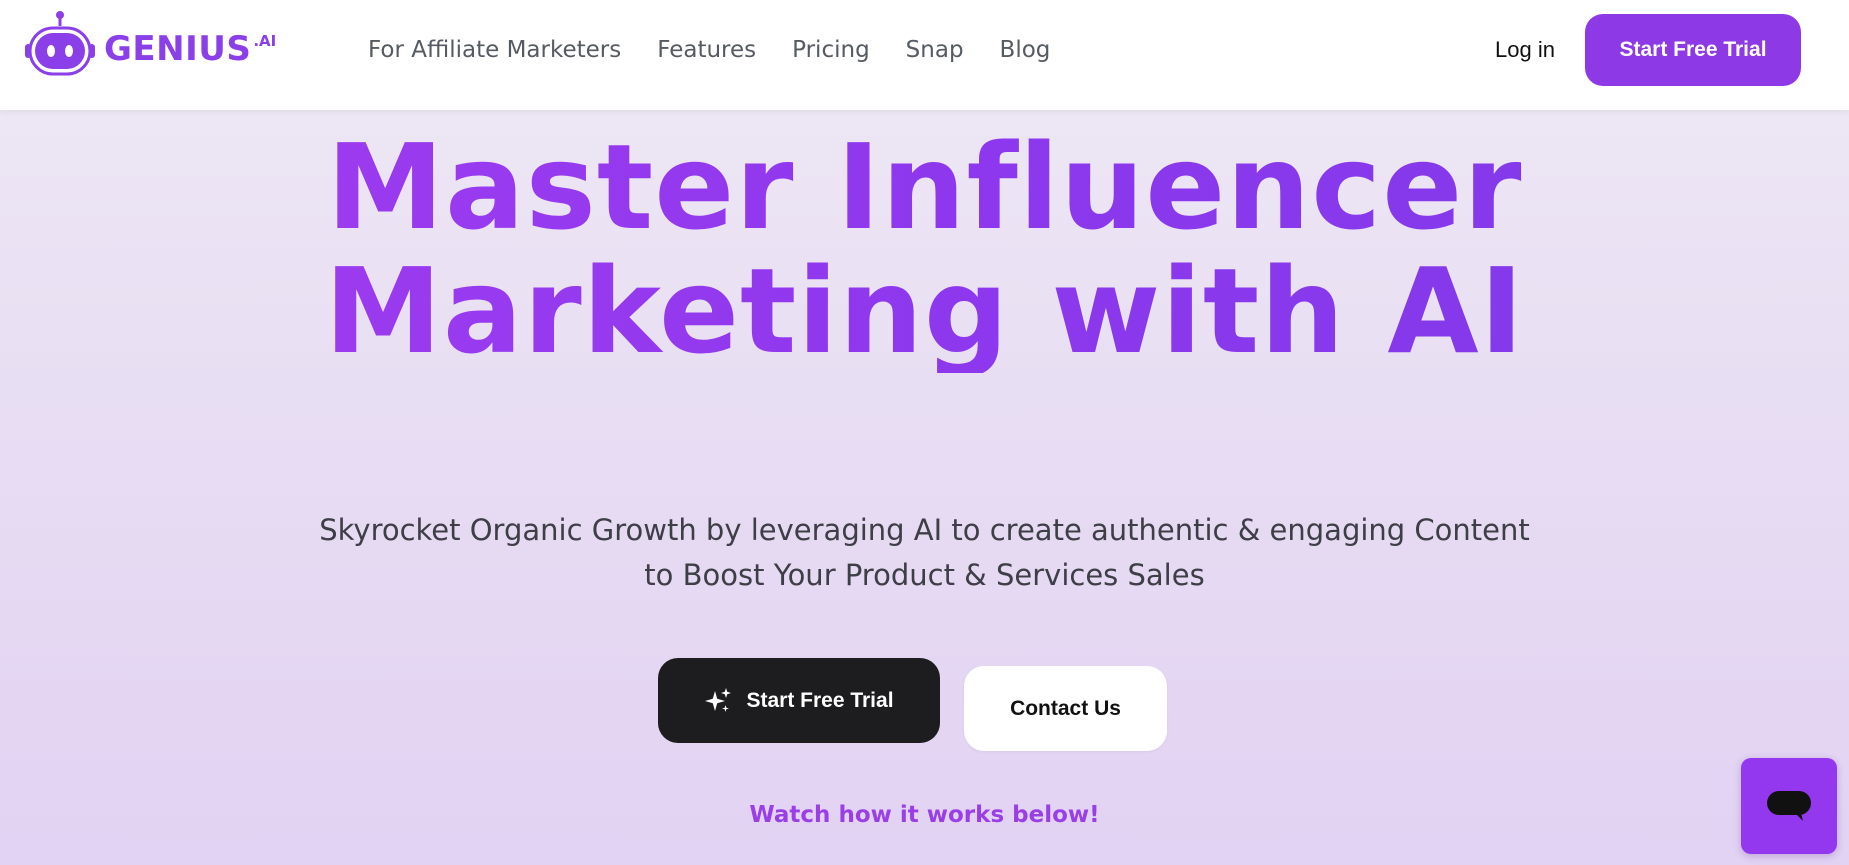 The image size is (1849, 865). What do you see at coordinates (178, 49) in the screenshot?
I see `brand-name: GENIUS` at bounding box center [178, 49].